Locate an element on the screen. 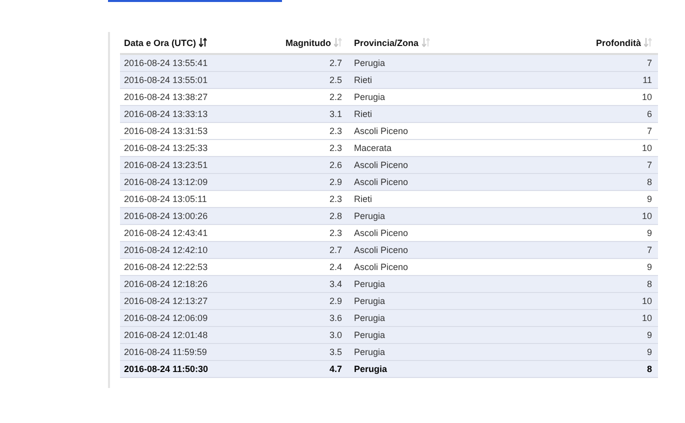 The image size is (685, 423). table-cell: 2.6 is located at coordinates (305, 165).